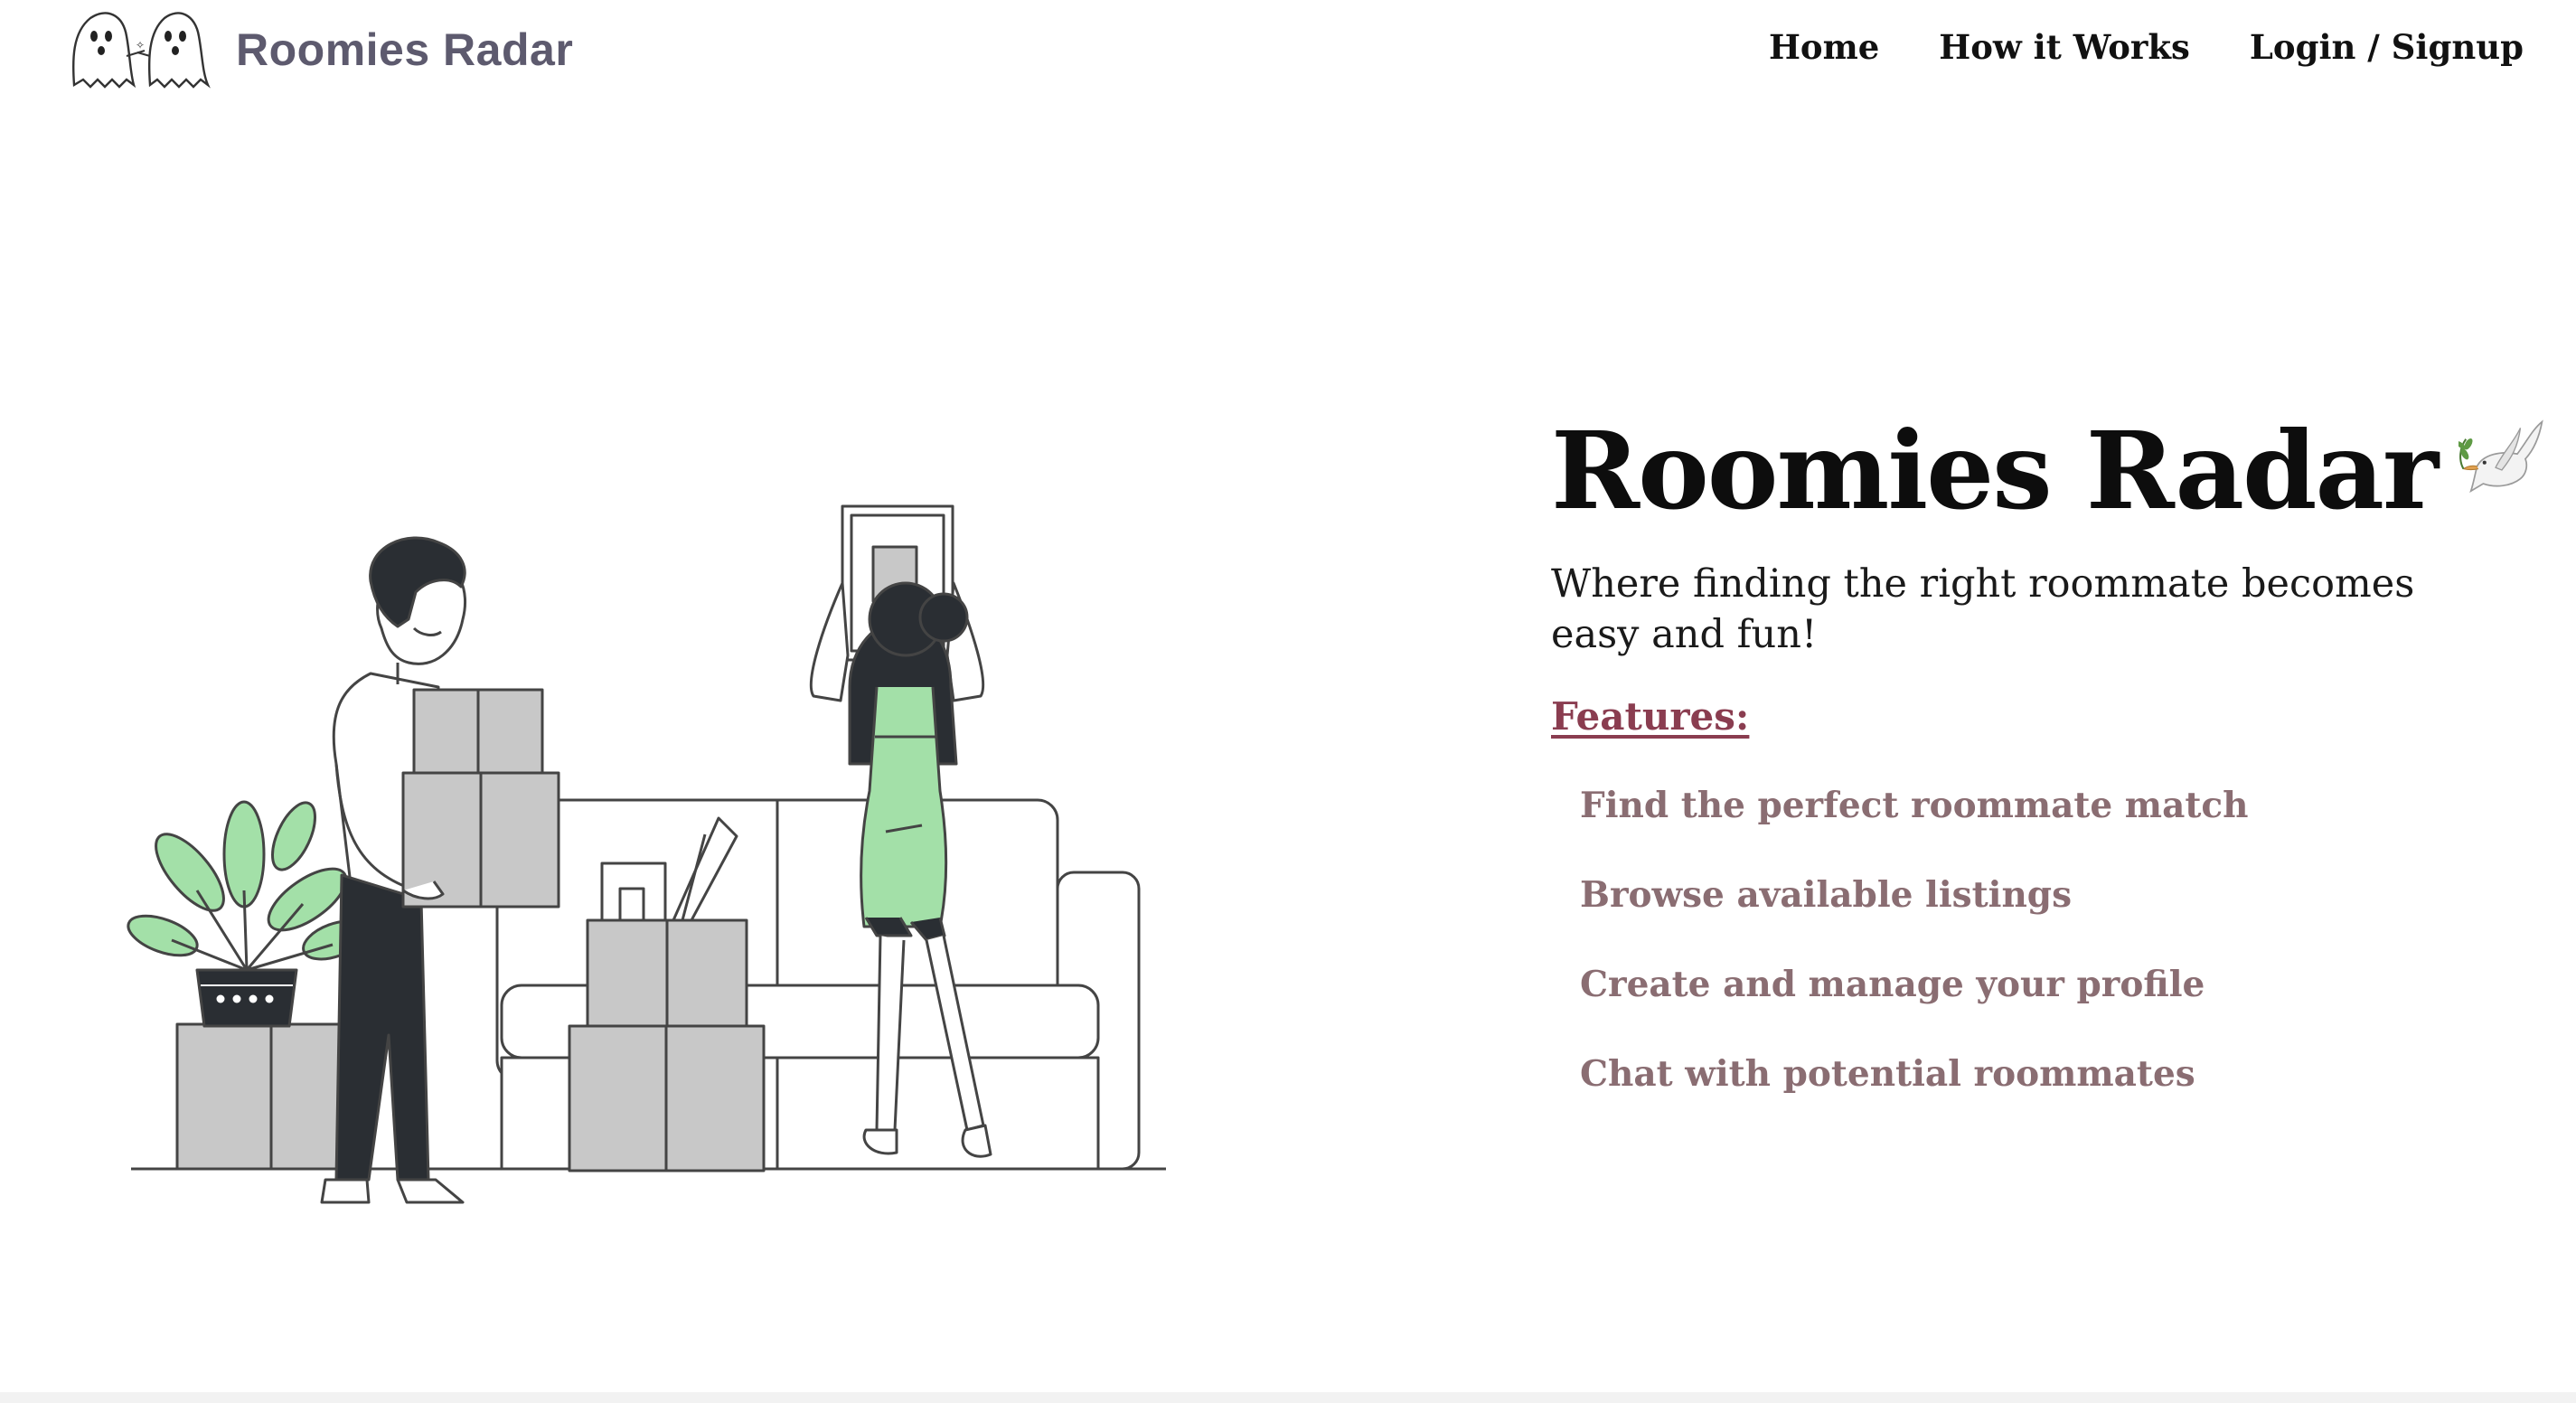 This screenshot has width=2576, height=1403. I want to click on main-nav: Home How it Works Login / Signup, so click(2146, 47).